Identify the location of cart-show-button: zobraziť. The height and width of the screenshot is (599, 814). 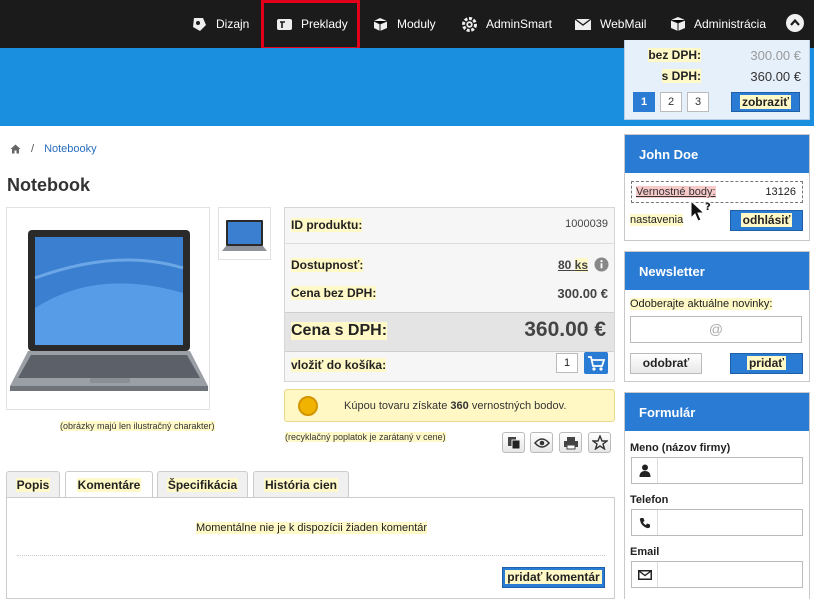
(765, 102).